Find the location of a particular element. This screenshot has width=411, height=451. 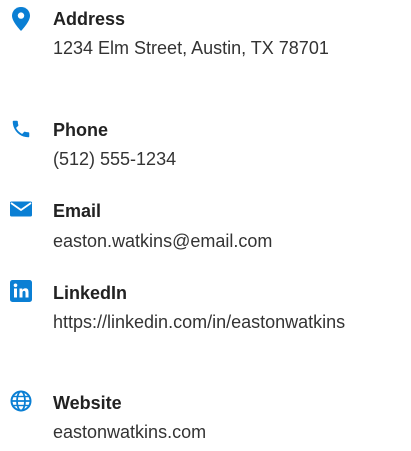

address-value: 1234 Elm Street, Austin, TX 78701 is located at coordinates (191, 48).